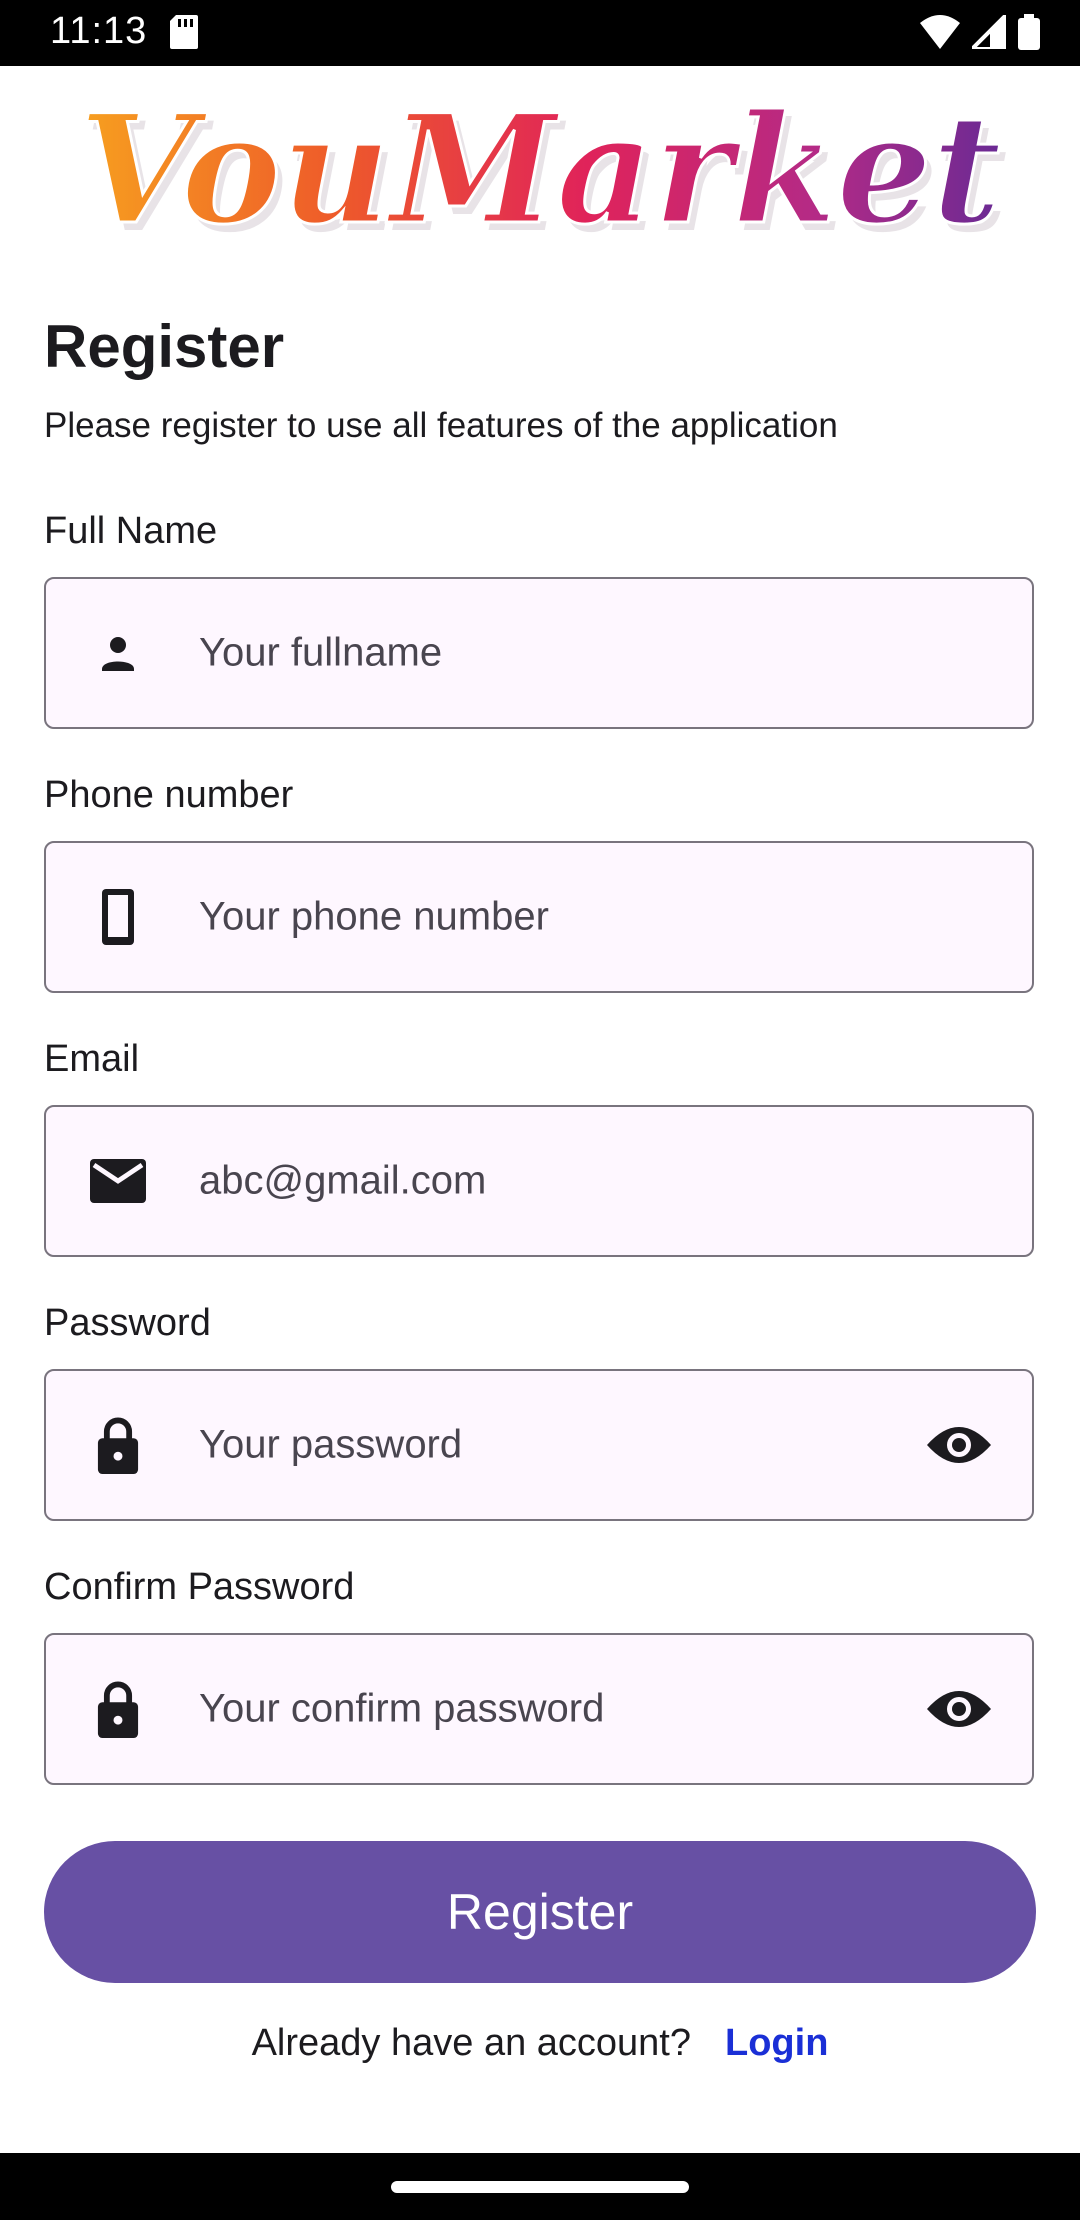 The height and width of the screenshot is (2220, 1080). I want to click on confirm-password-label: Confirm Password, so click(199, 1587).